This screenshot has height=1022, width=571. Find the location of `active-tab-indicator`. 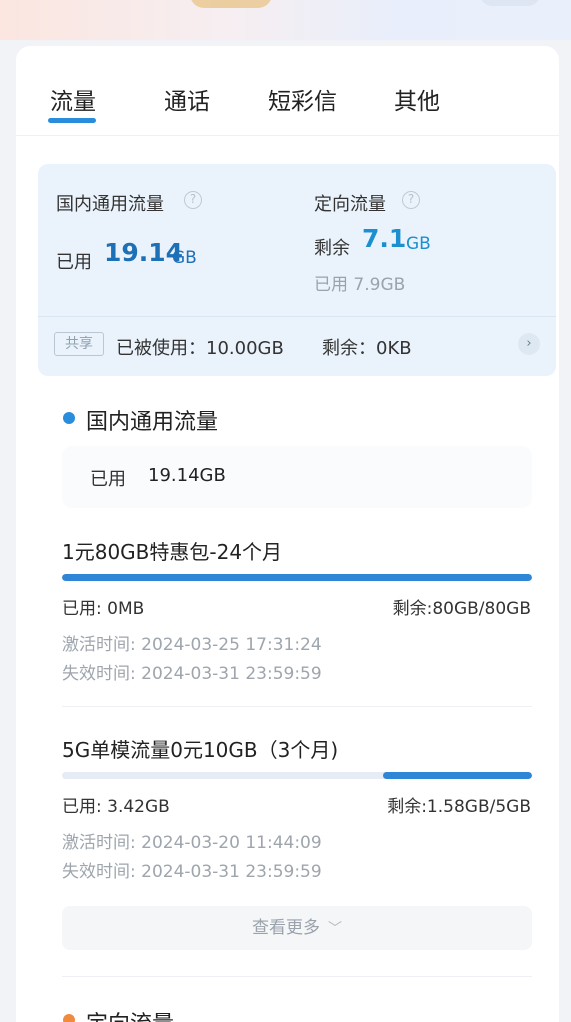

active-tab-indicator is located at coordinates (72, 120).